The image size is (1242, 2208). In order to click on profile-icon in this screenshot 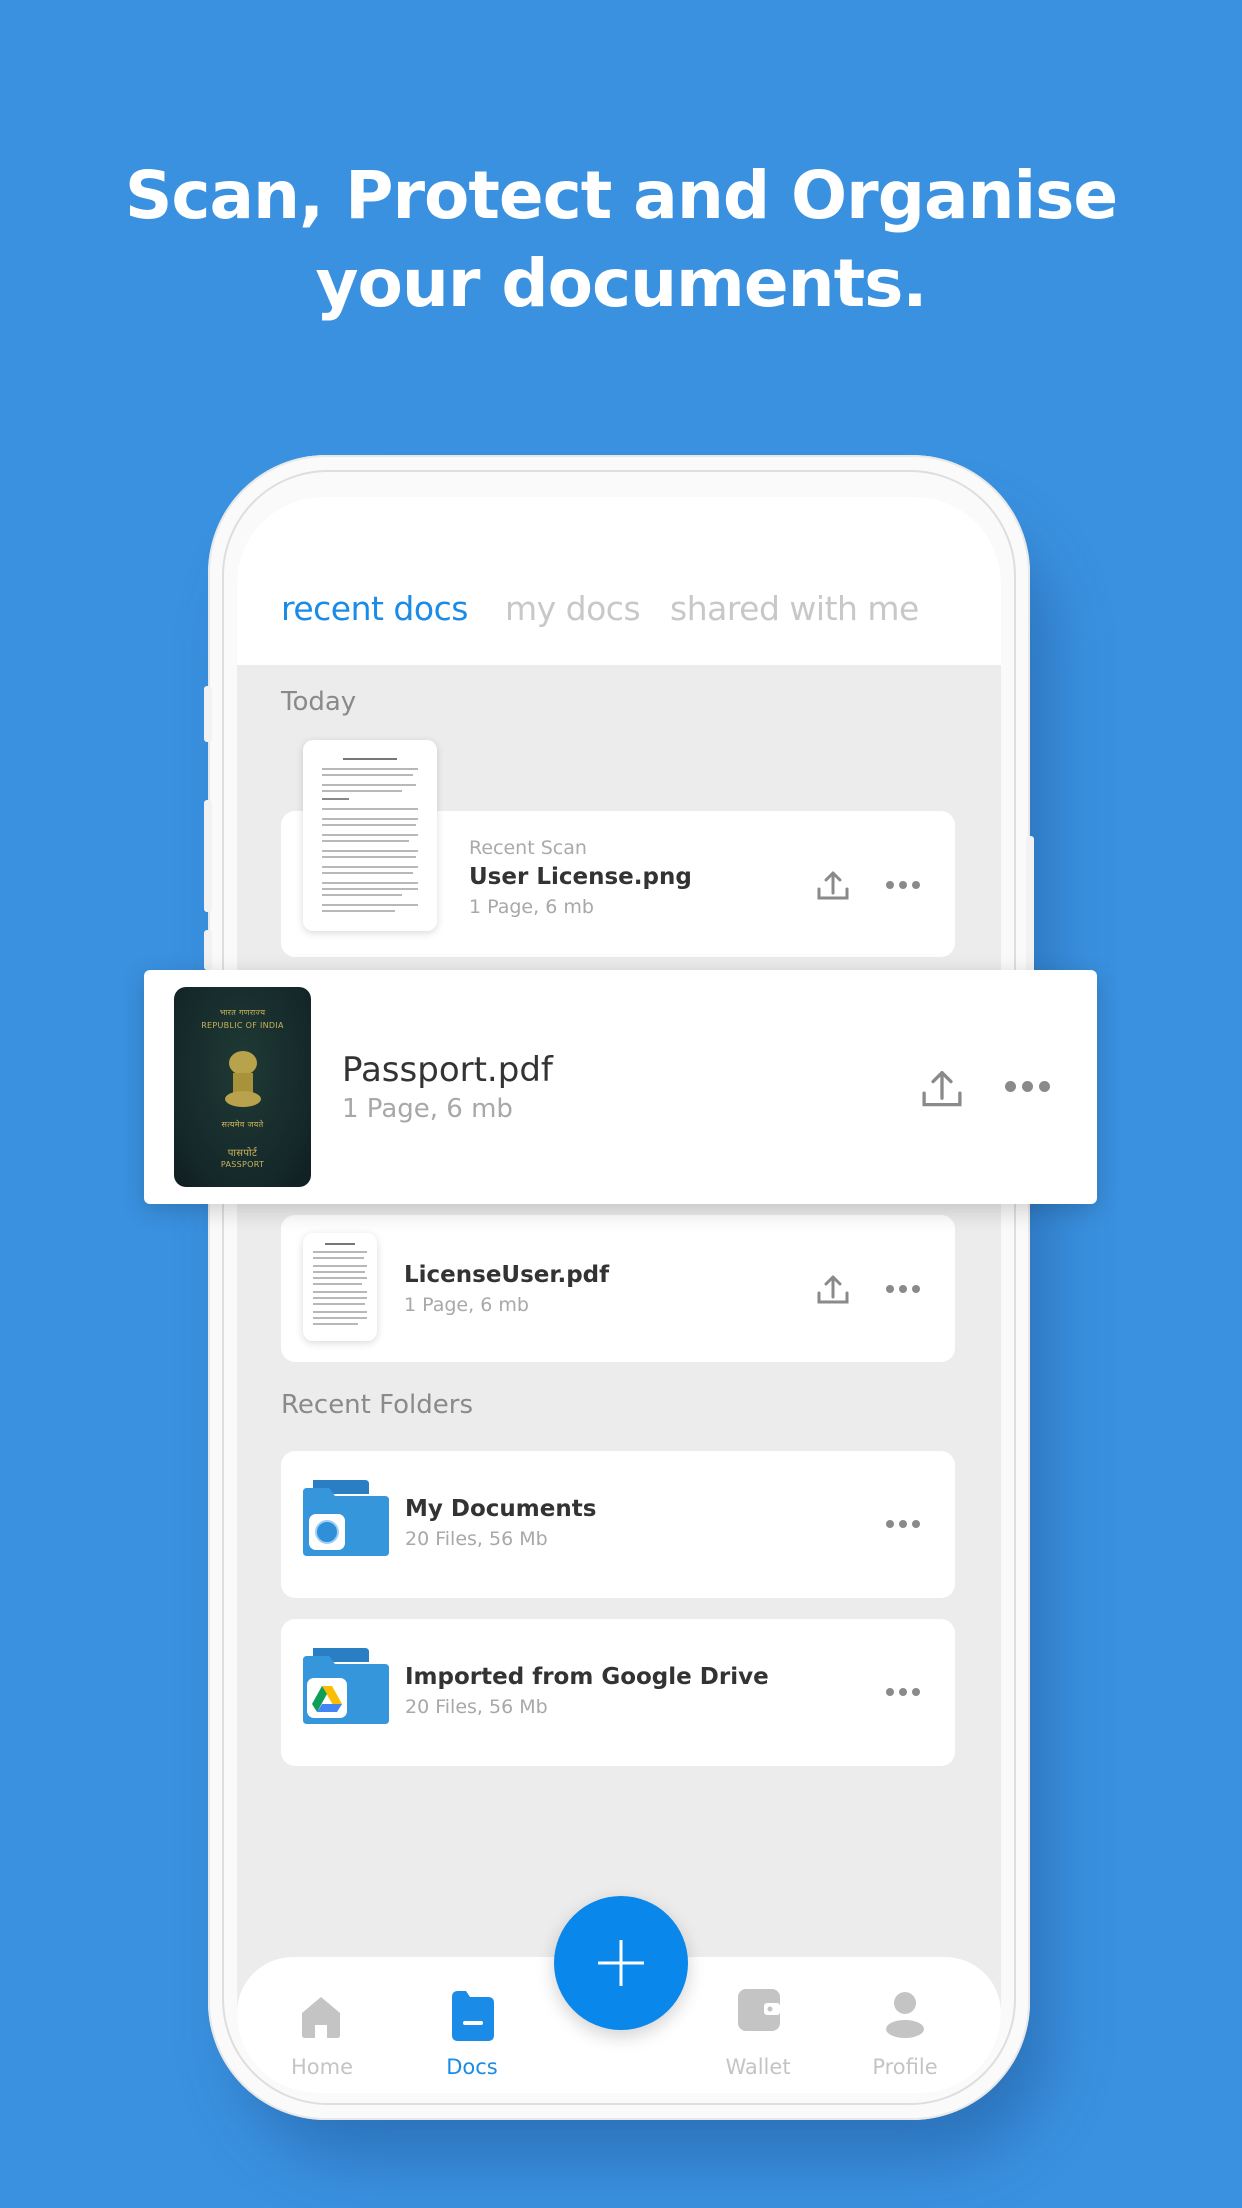, I will do `click(905, 2015)`.